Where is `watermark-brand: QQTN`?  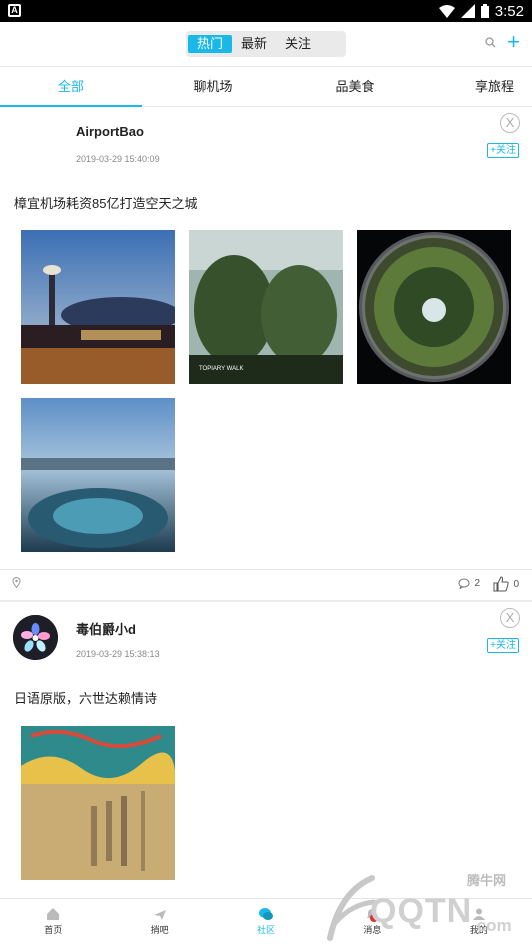
watermark-brand: QQTN is located at coordinates (421, 911).